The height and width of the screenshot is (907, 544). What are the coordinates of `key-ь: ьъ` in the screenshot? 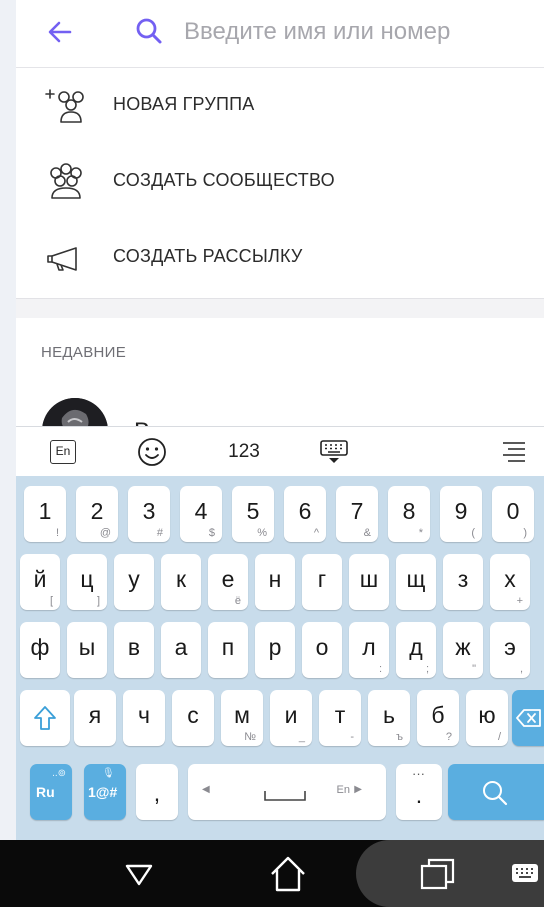 It's located at (389, 718).